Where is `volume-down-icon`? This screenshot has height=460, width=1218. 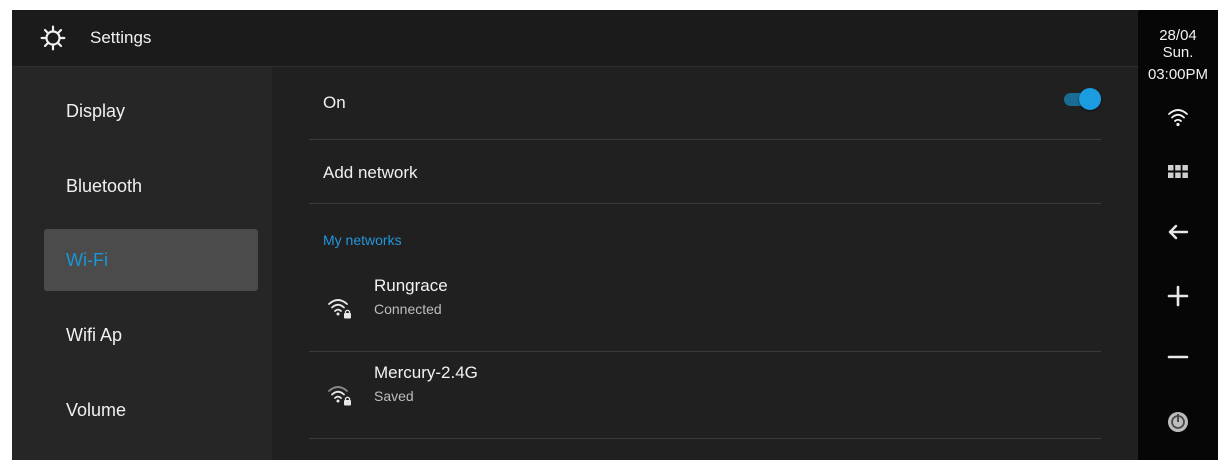
volume-down-icon is located at coordinates (1178, 357).